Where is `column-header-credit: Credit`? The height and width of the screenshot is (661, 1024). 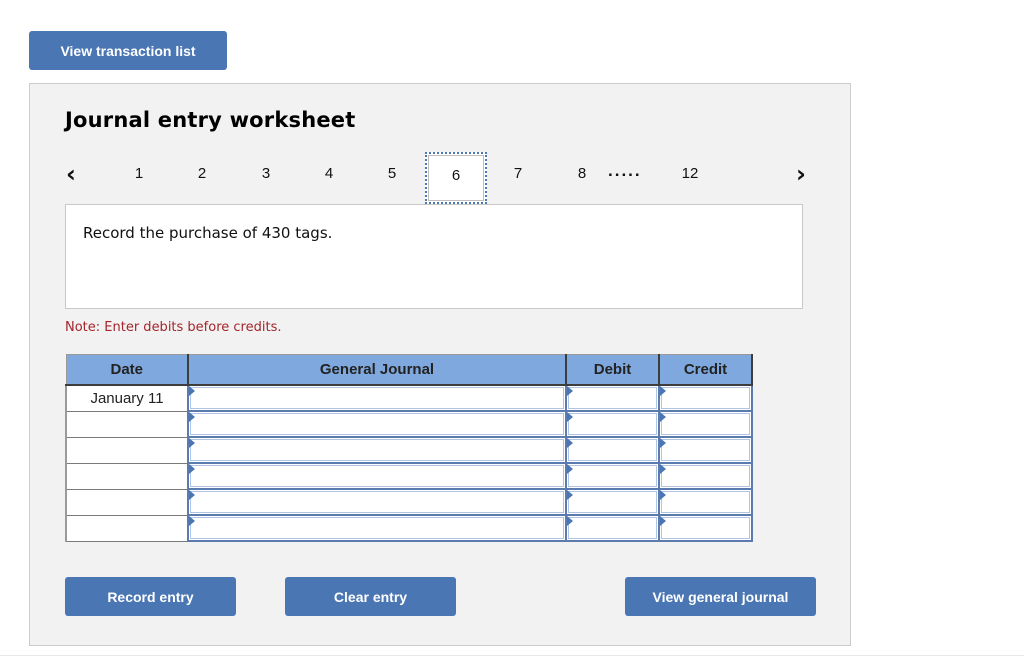 column-header-credit: Credit is located at coordinates (705, 370).